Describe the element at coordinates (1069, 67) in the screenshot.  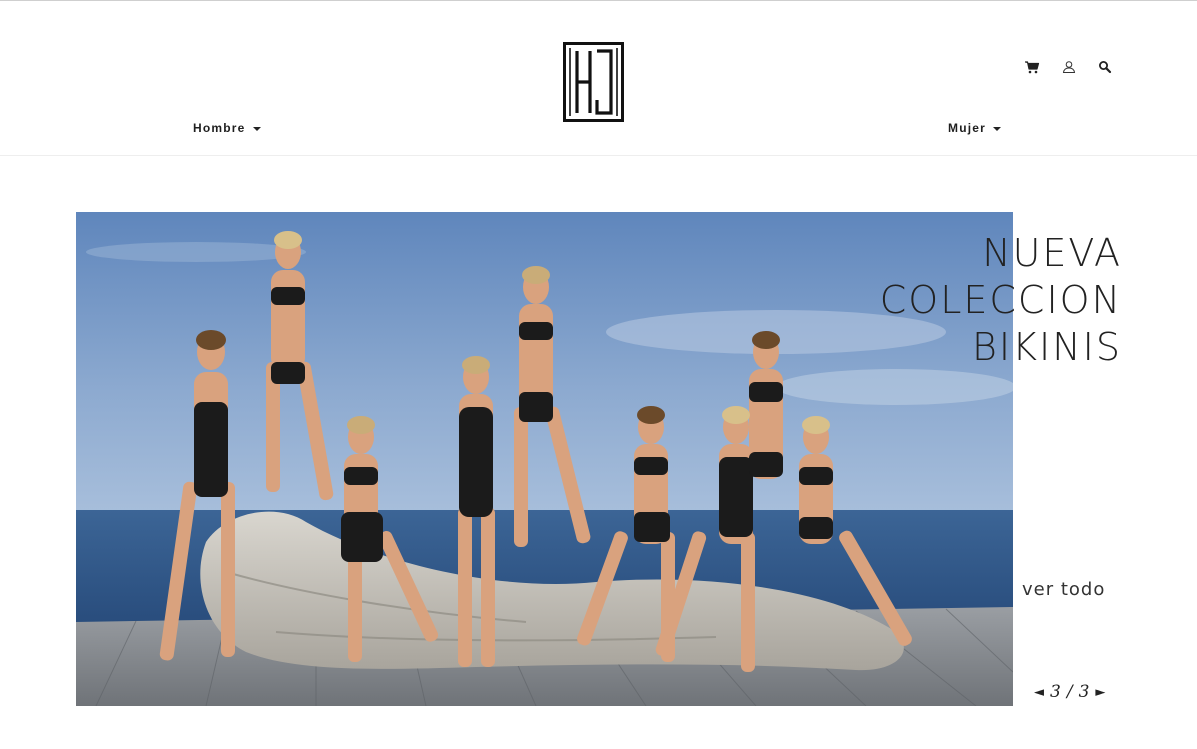
I see `user-icon` at that location.